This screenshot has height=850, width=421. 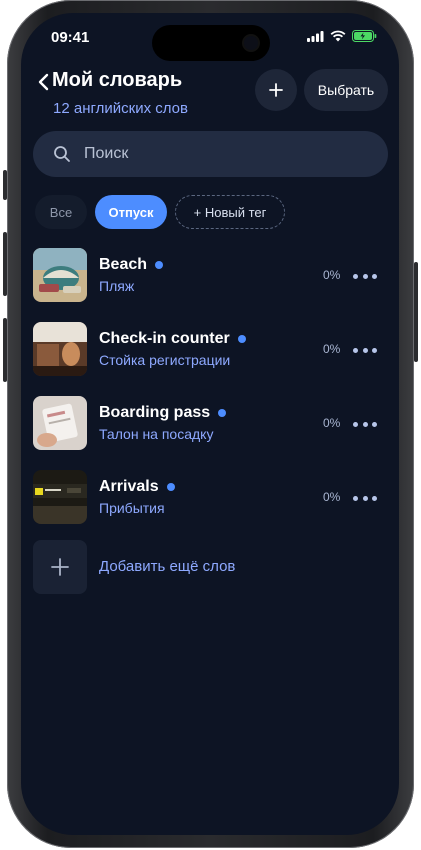 What do you see at coordinates (70, 37) in the screenshot?
I see `status-time: 09:41` at bounding box center [70, 37].